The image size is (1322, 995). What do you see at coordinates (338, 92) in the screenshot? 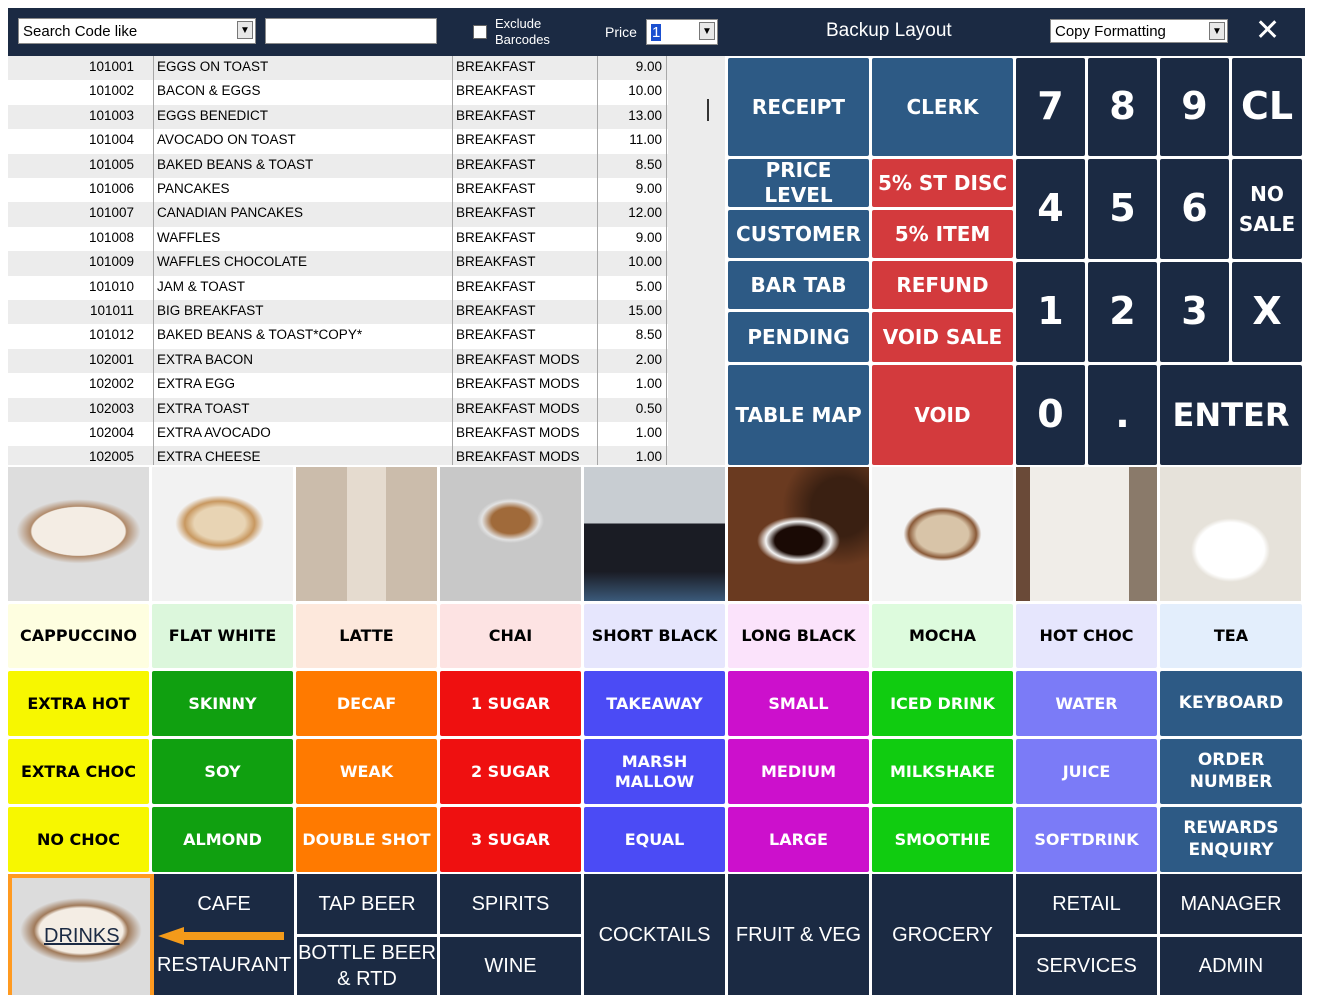
I see `table-row: 101002 BACON & EGGS BREAKFAST 10.00` at bounding box center [338, 92].